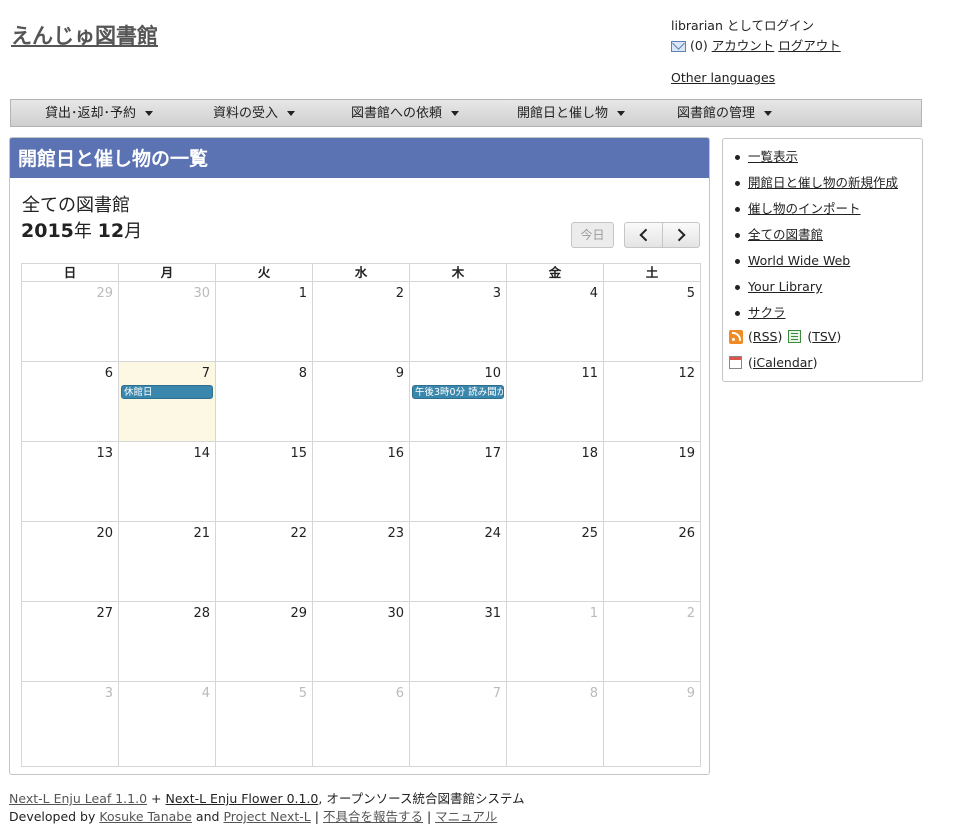 The width and height of the screenshot is (957, 832). Describe the element at coordinates (643, 235) in the screenshot. I see `prev-month-button` at that location.